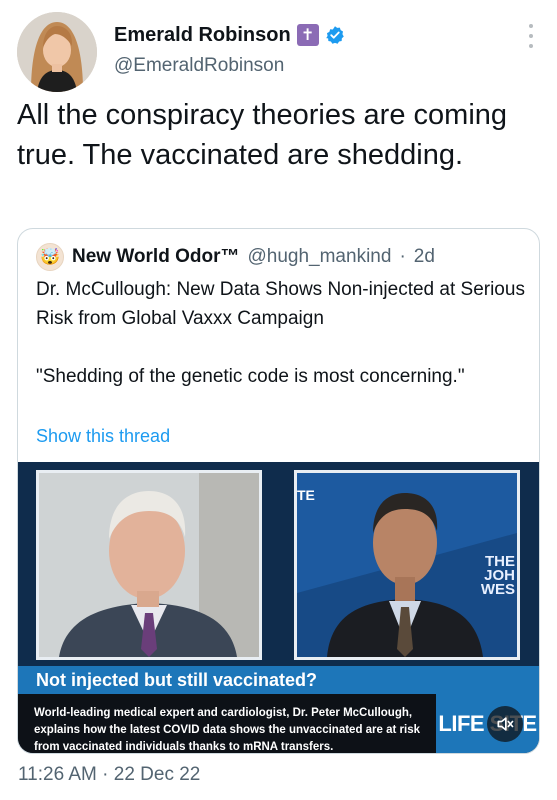  I want to click on more-options-icon, so click(531, 36).